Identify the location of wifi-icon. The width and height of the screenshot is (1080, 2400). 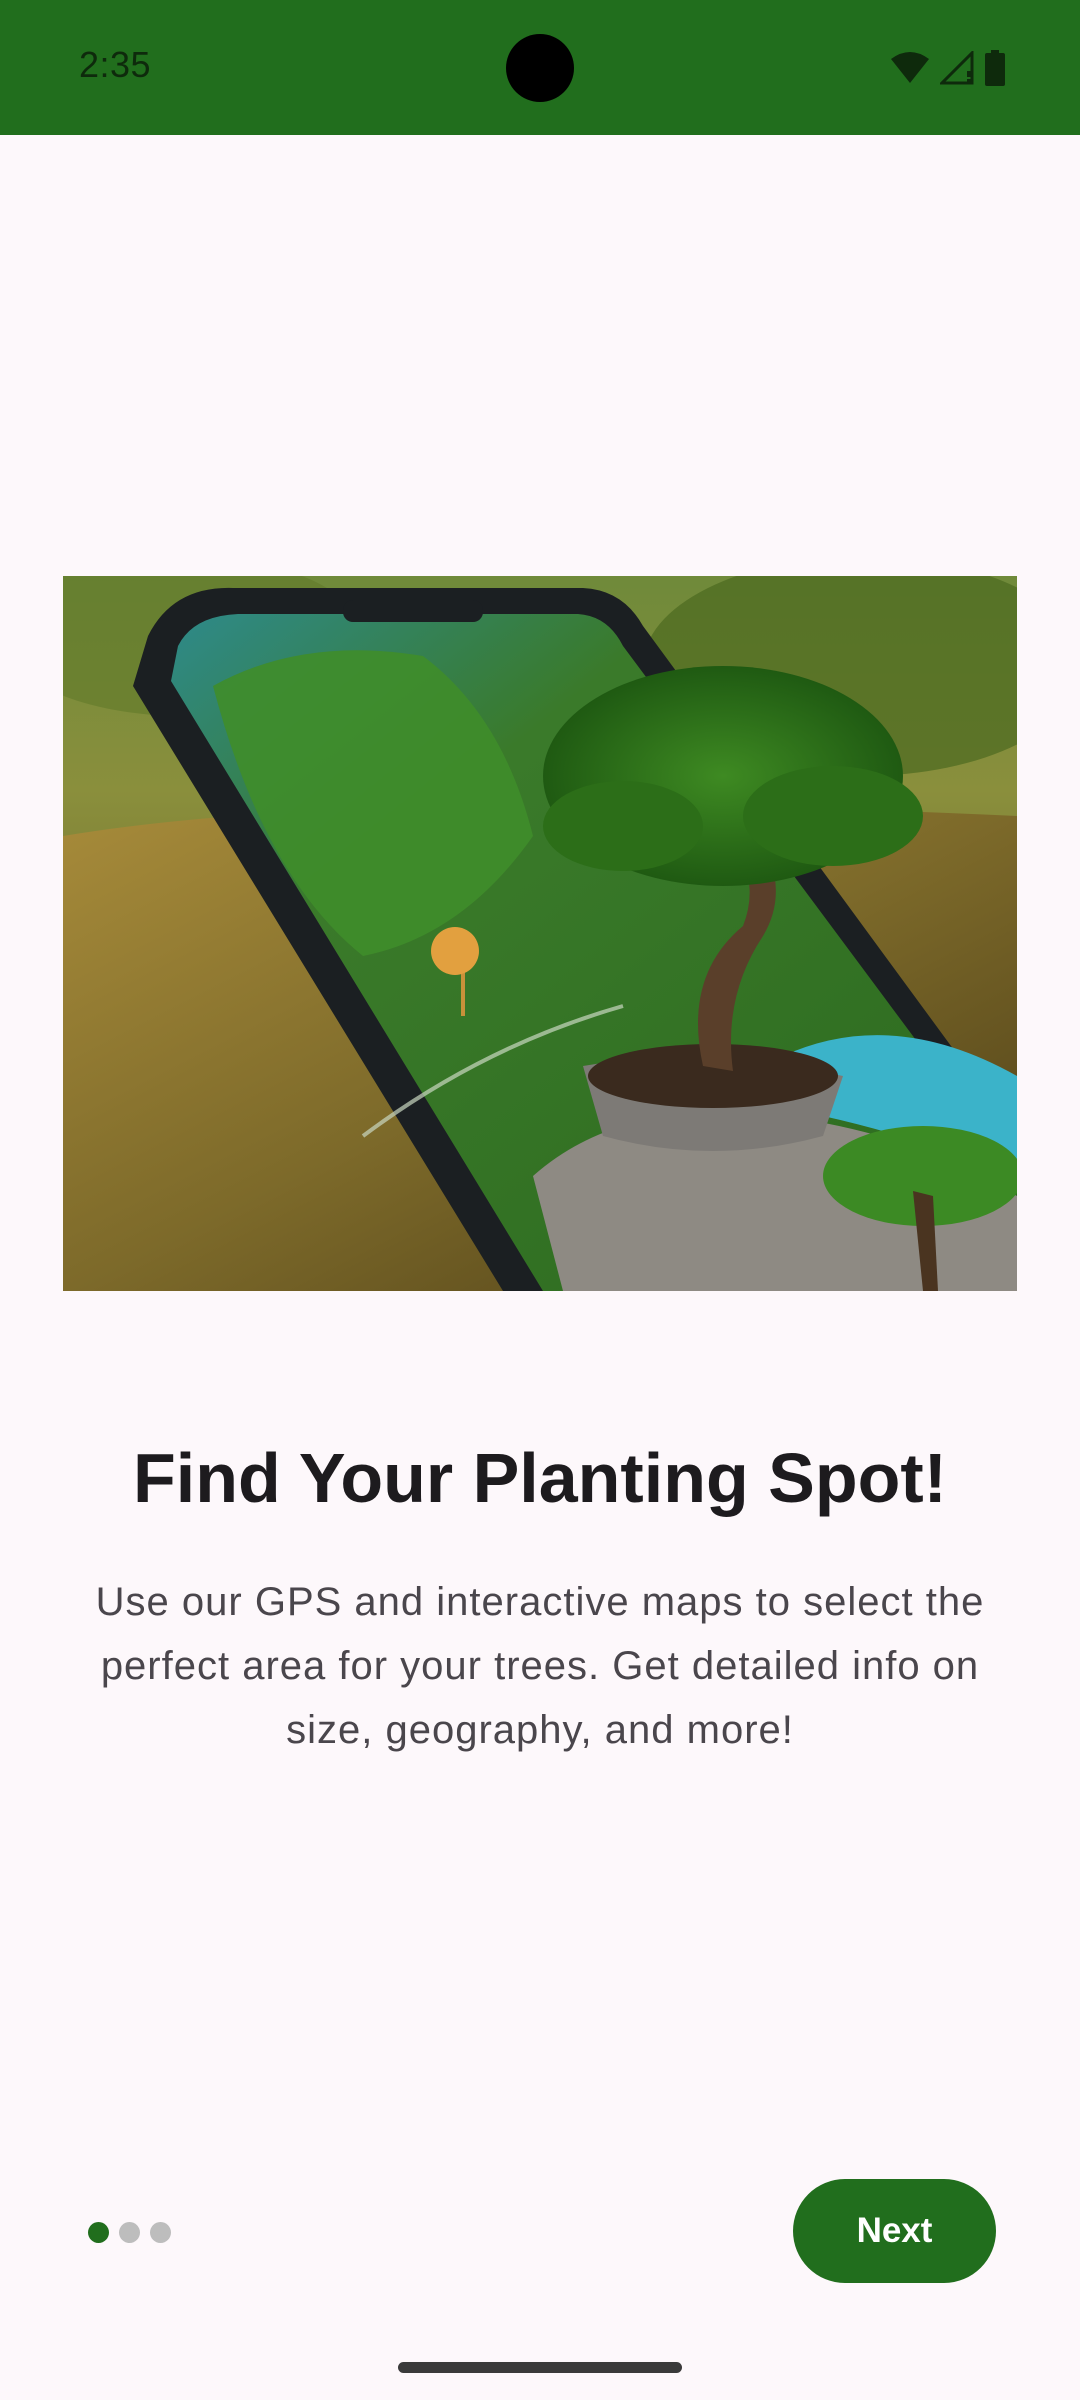
(910, 68).